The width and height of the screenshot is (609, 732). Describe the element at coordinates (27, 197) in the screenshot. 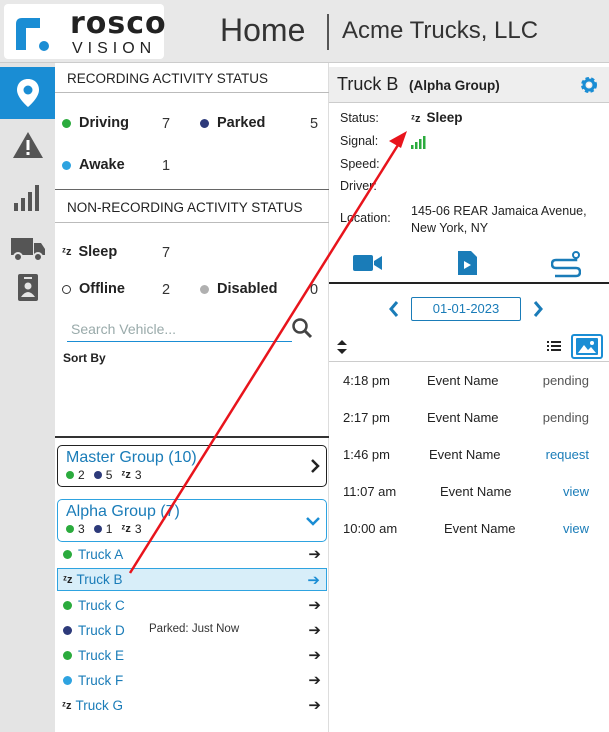

I see `nav-signal-button` at that location.